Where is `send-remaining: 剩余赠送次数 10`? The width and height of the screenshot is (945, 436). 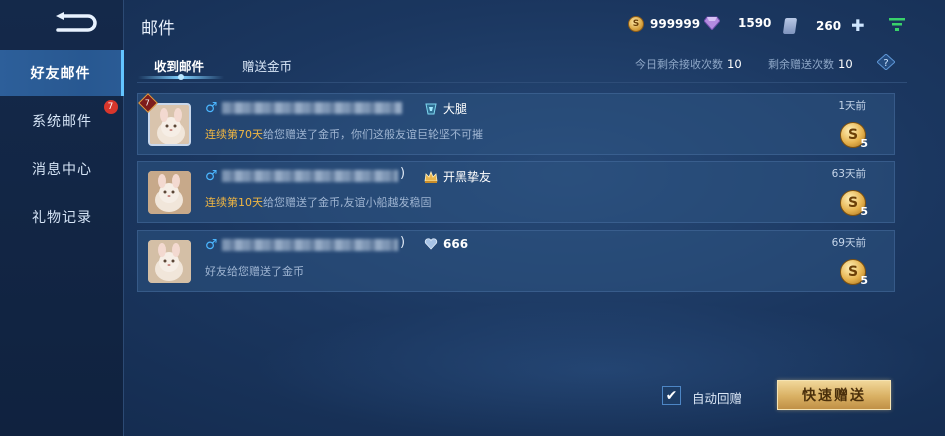 send-remaining: 剩余赠送次数 10 is located at coordinates (810, 64).